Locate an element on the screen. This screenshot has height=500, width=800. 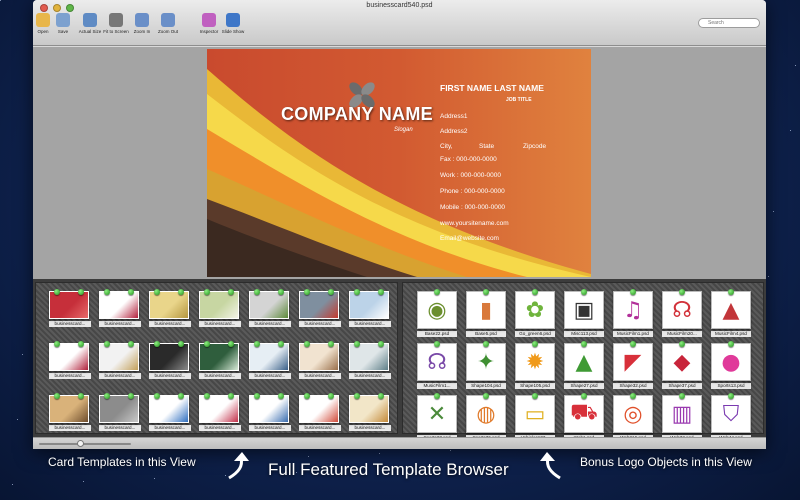
logo-object-thumbnail: ✿ Go_green6.psd is located at coordinates (535, 313).